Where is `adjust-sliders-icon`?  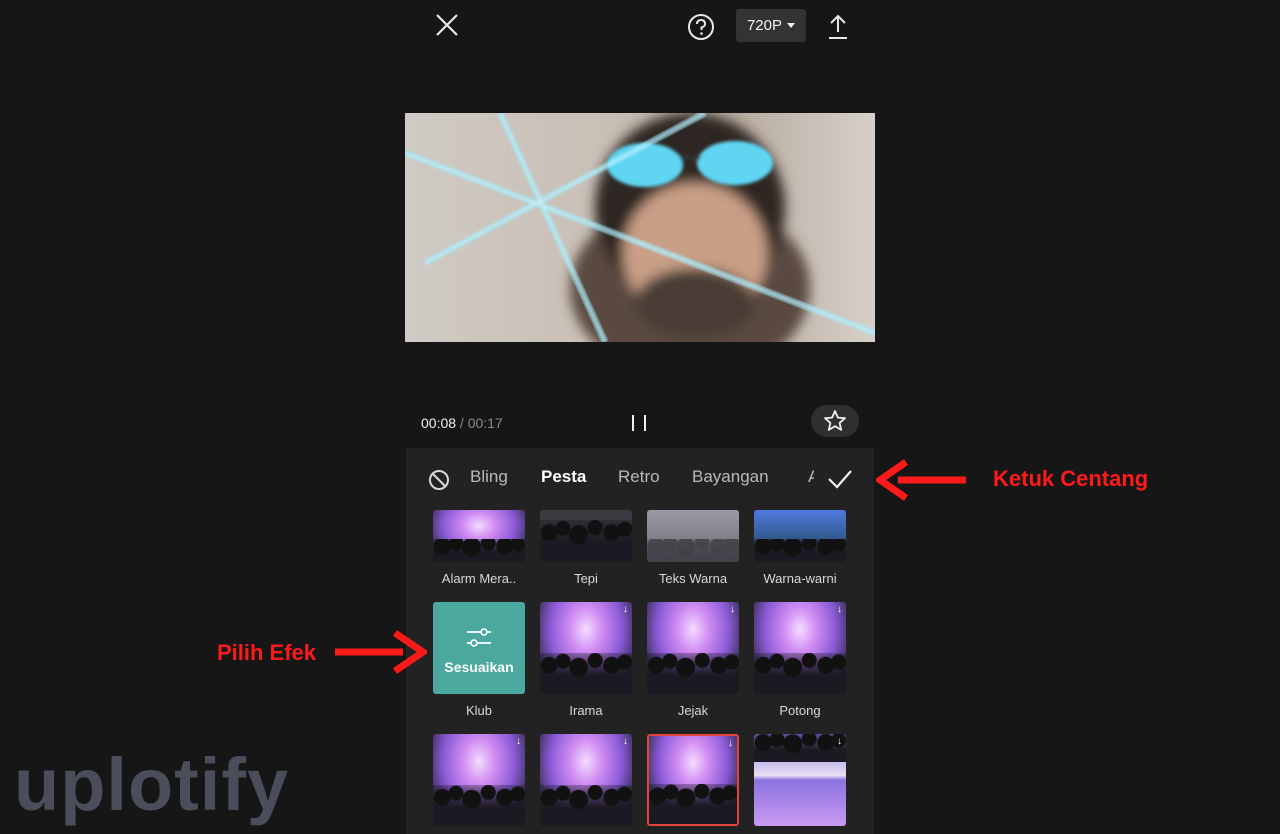 adjust-sliders-icon is located at coordinates (479, 637).